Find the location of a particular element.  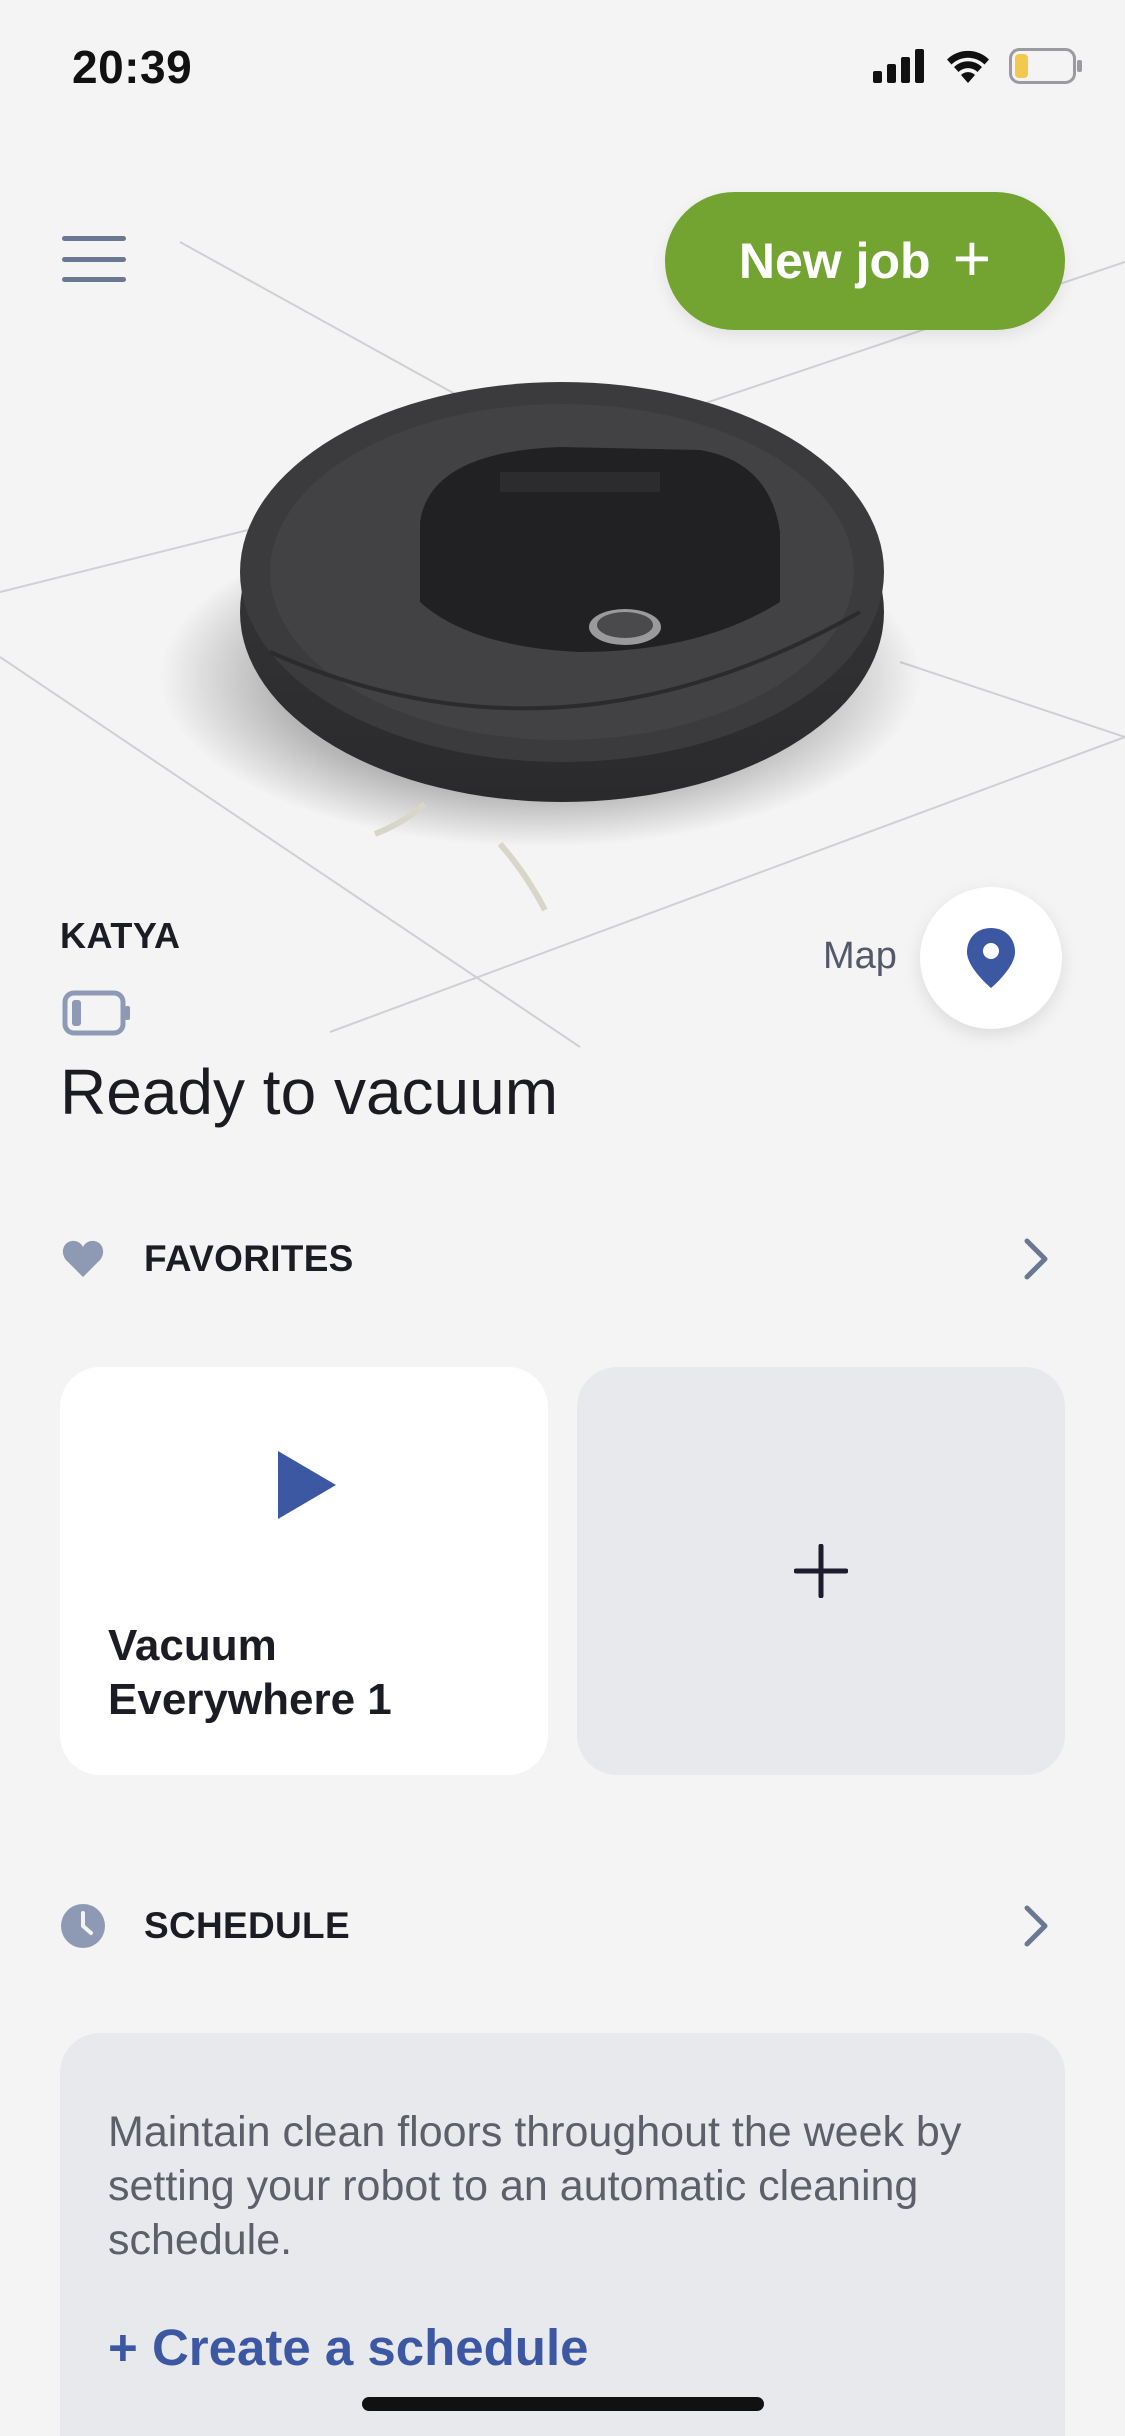

location-pin-icon is located at coordinates (991, 958).